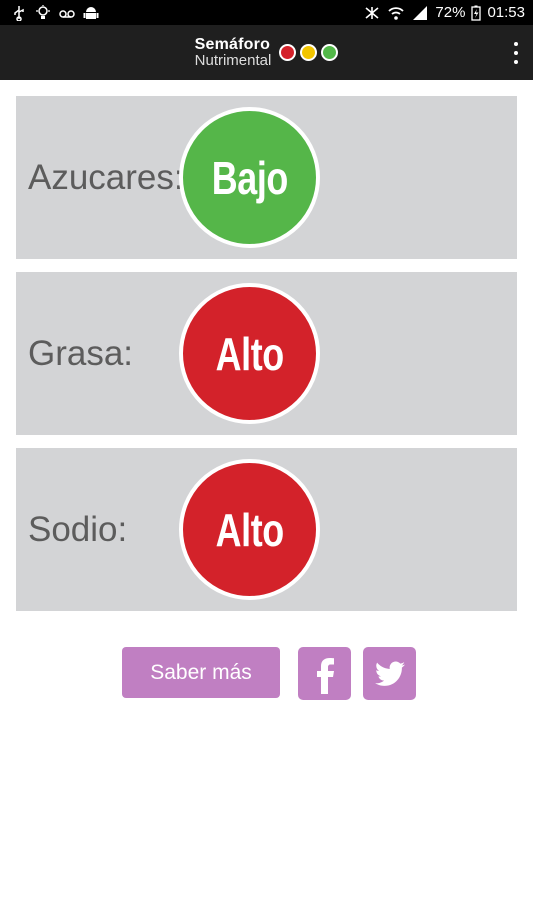  I want to click on android-icon, so click(91, 13).